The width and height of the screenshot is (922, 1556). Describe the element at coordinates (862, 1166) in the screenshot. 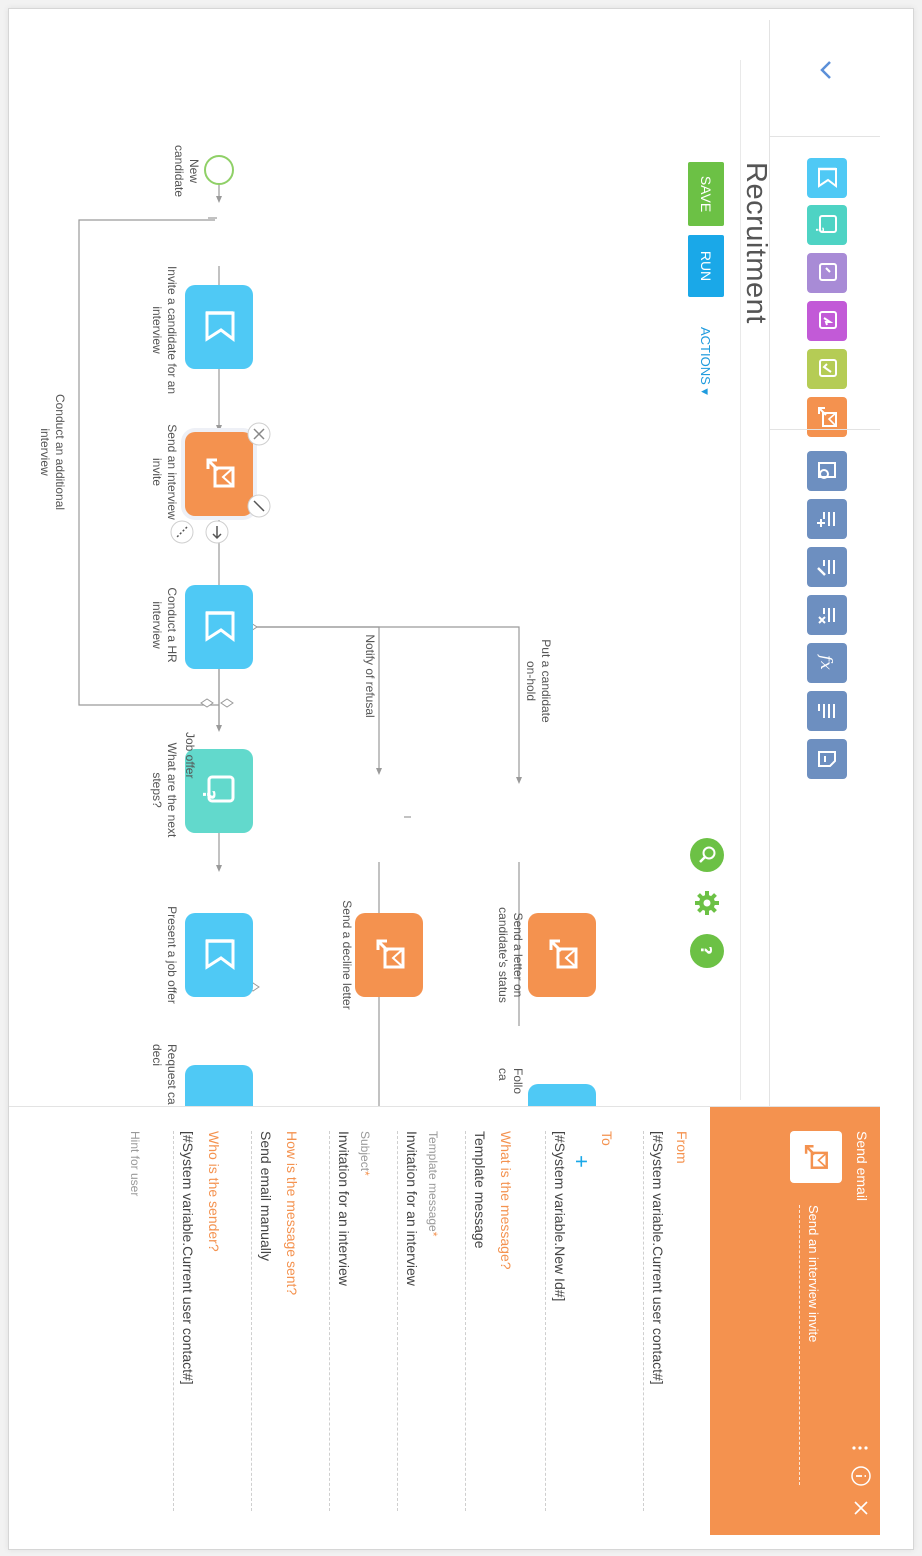

I see `panel-title: Send email` at that location.